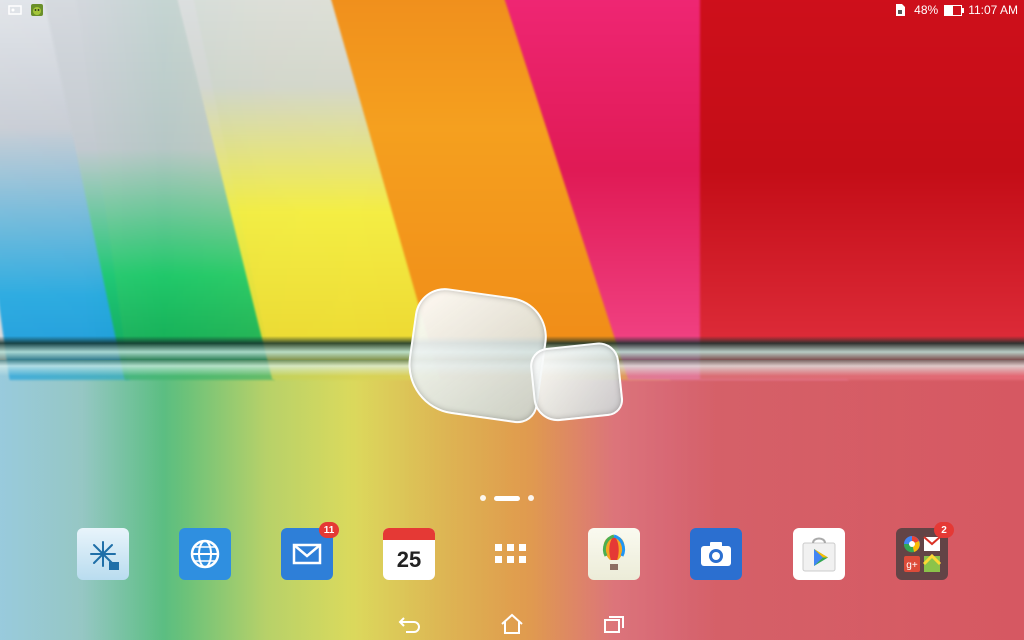  I want to click on calendar-app-icon: 25, so click(409, 554).